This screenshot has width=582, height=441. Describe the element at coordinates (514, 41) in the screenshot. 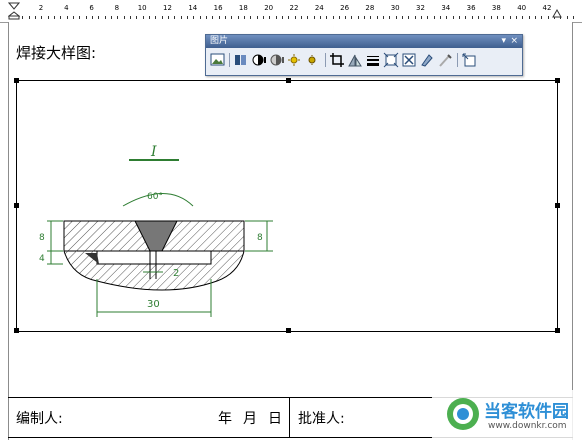

I see `toolbar-close-icon: ×` at that location.